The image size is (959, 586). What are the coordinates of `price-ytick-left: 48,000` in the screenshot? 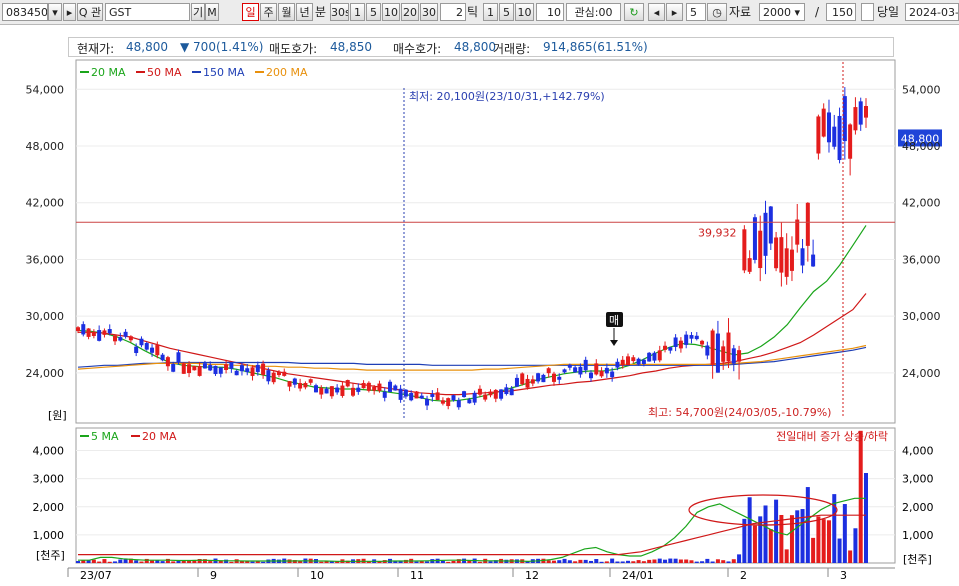 It's located at (45, 146).